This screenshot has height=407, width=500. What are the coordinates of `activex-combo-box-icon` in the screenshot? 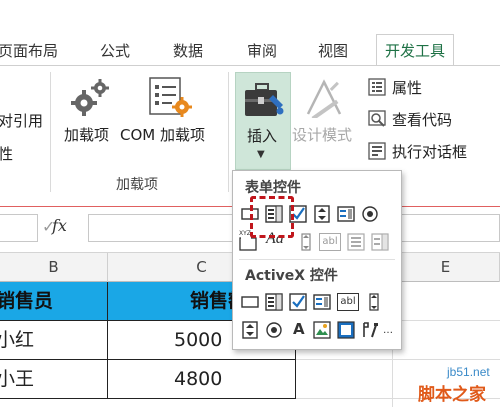 It's located at (274, 302).